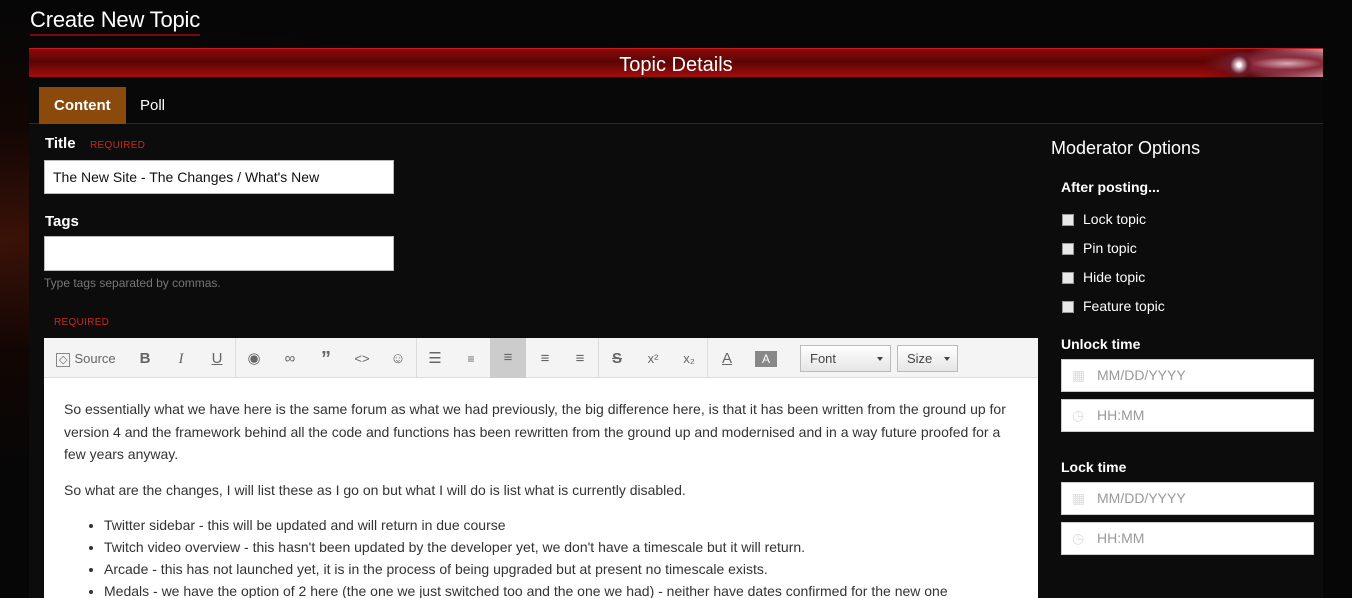 Image resolution: width=1352 pixels, height=598 pixels. What do you see at coordinates (362, 359) in the screenshot?
I see `code-icon: <>` at bounding box center [362, 359].